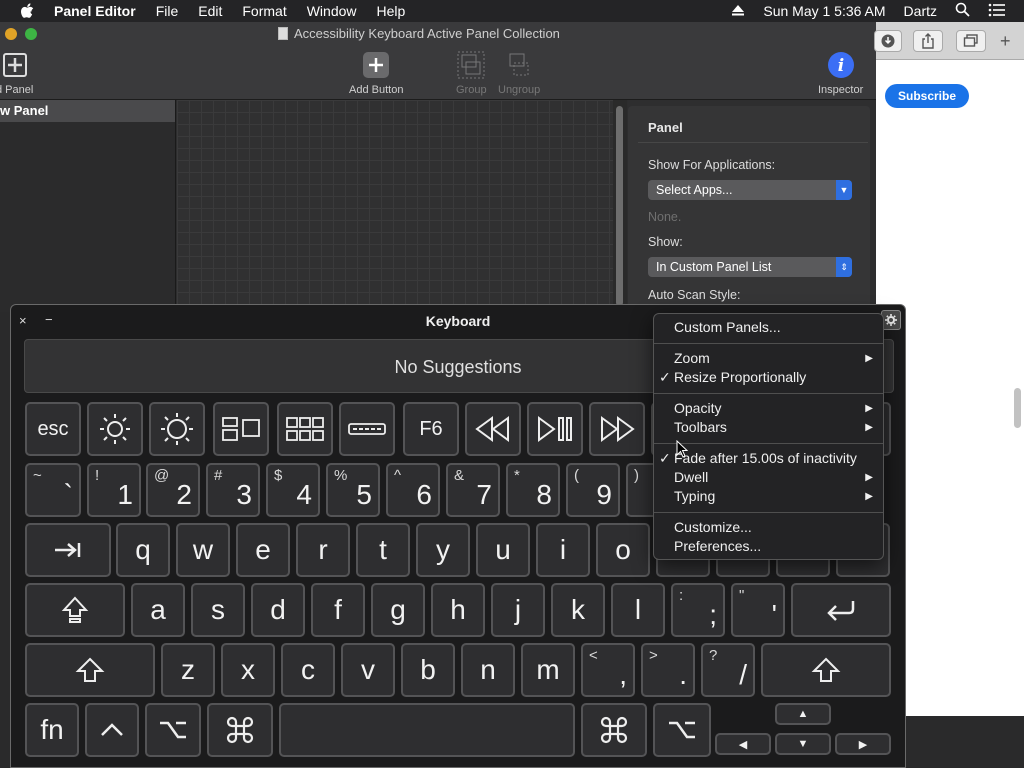 The width and height of the screenshot is (1024, 768). I want to click on brightness-up-key, so click(177, 429).